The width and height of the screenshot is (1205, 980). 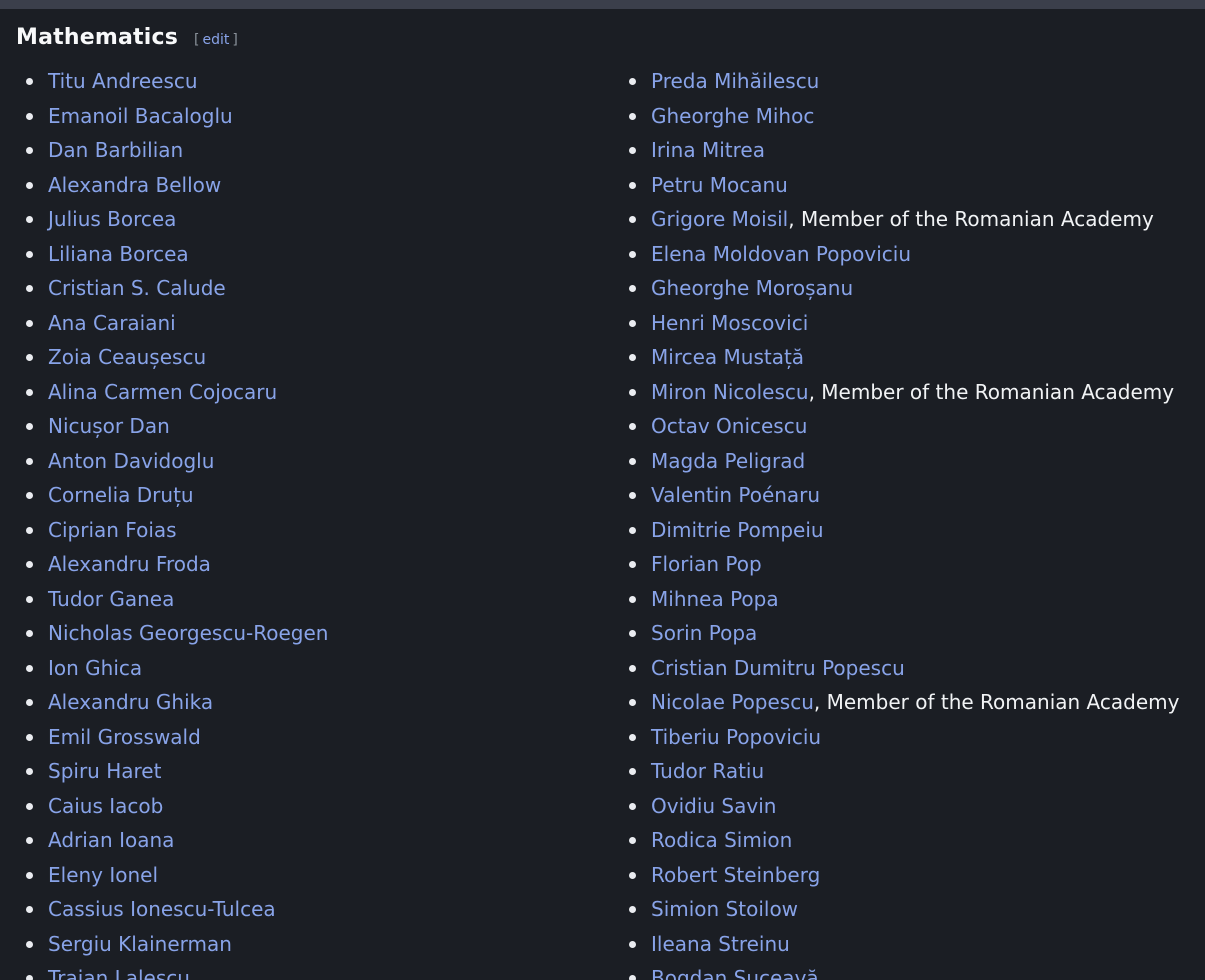 What do you see at coordinates (913, 875) in the screenshot?
I see `list-item: Robert Steinberg` at bounding box center [913, 875].